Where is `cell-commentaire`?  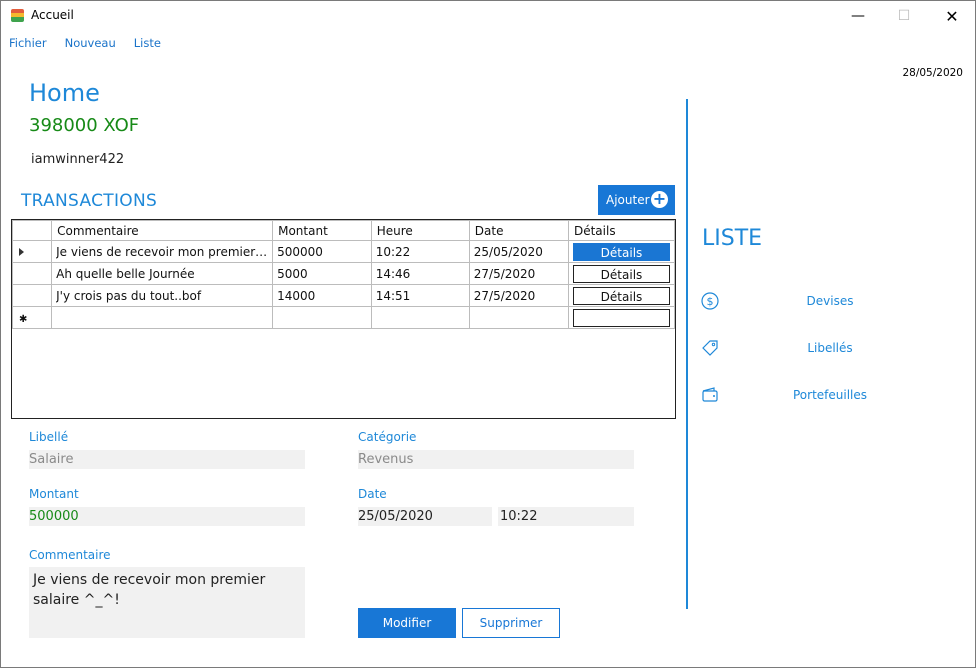
cell-commentaire is located at coordinates (162, 317).